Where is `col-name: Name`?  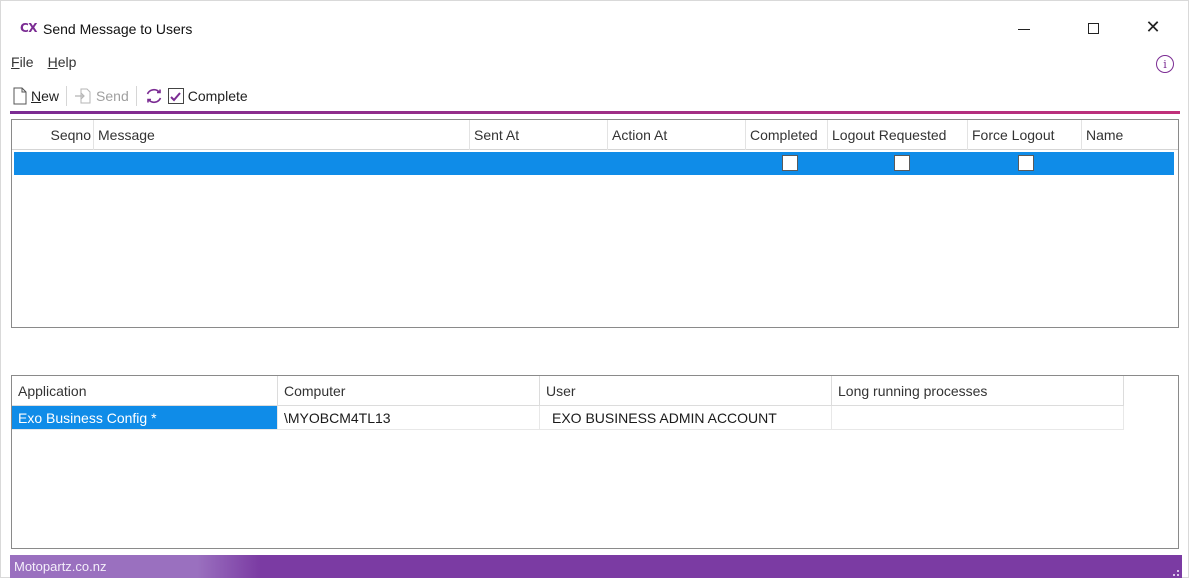
col-name: Name is located at coordinates (1130, 135).